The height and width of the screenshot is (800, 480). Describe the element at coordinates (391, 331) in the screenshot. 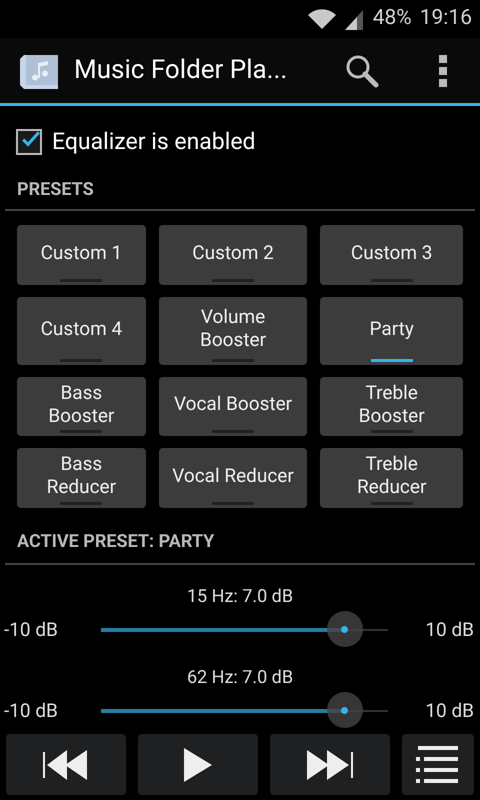

I see `preset-button: Party` at that location.